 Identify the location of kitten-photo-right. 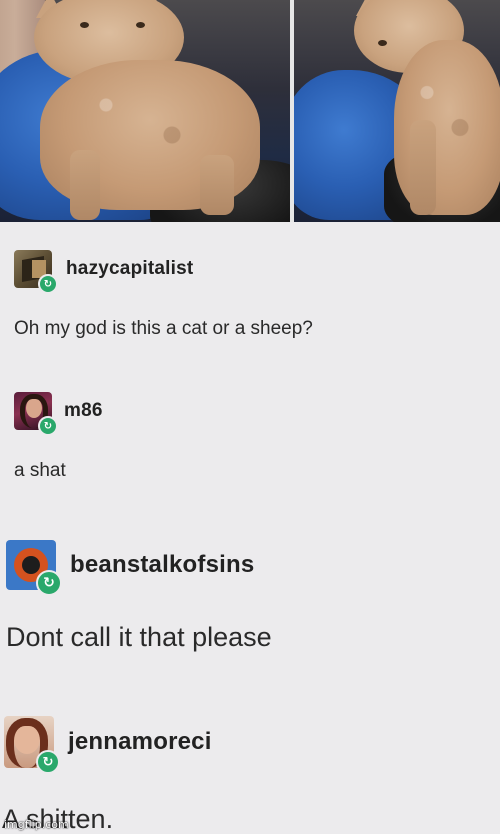
(397, 111).